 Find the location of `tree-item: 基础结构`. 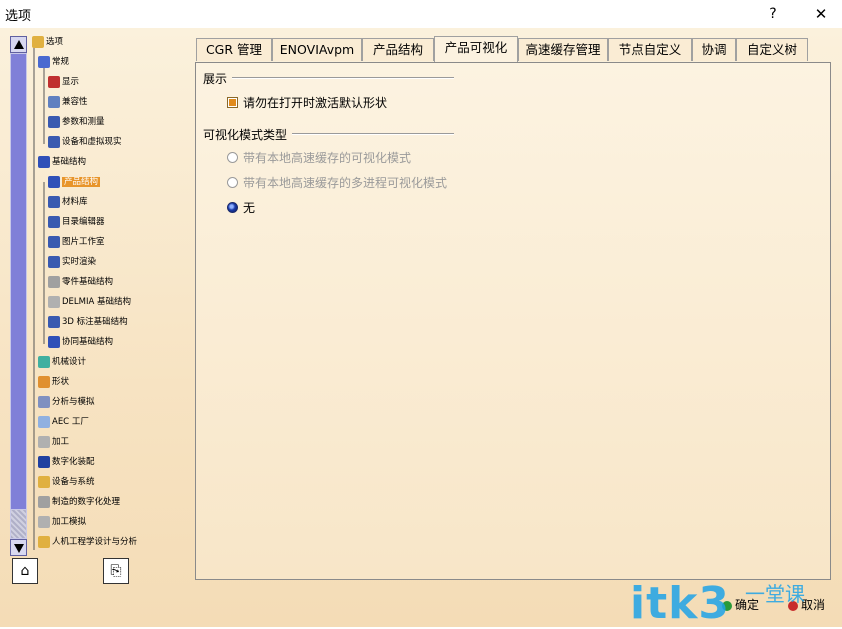

tree-item: 基础结构 is located at coordinates (62, 162).